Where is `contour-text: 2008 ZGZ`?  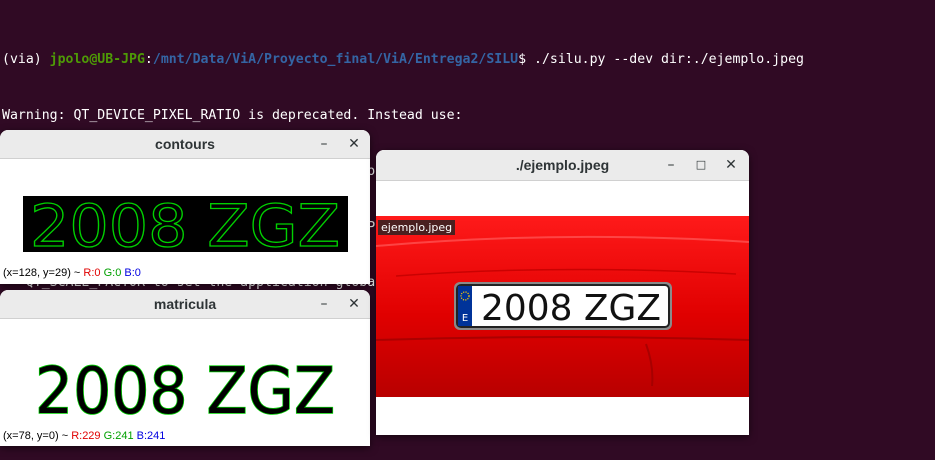
contour-text: 2008 ZGZ is located at coordinates (185, 224).